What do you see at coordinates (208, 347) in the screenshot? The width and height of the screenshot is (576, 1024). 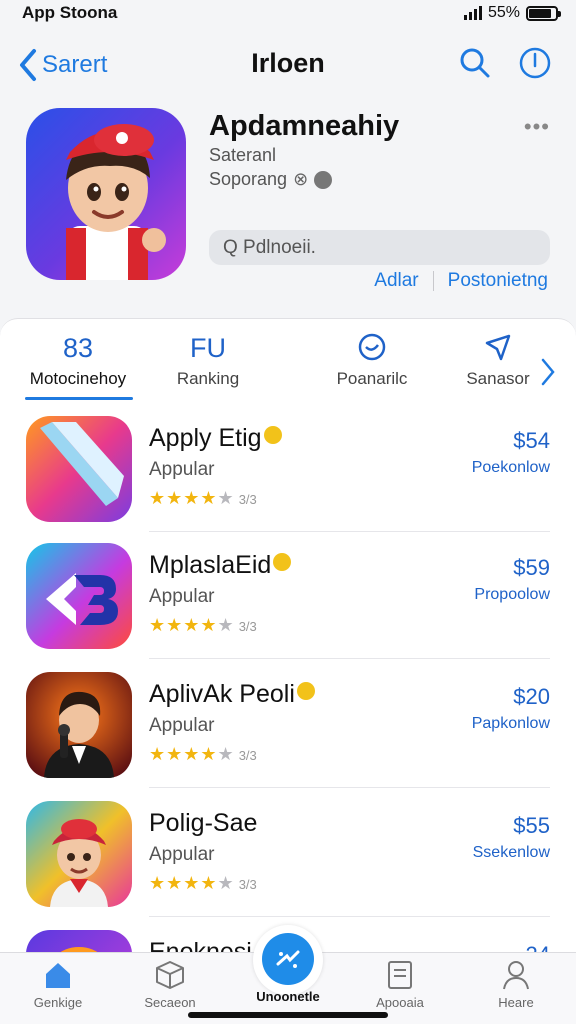 I see `tab-value: FU` at bounding box center [208, 347].